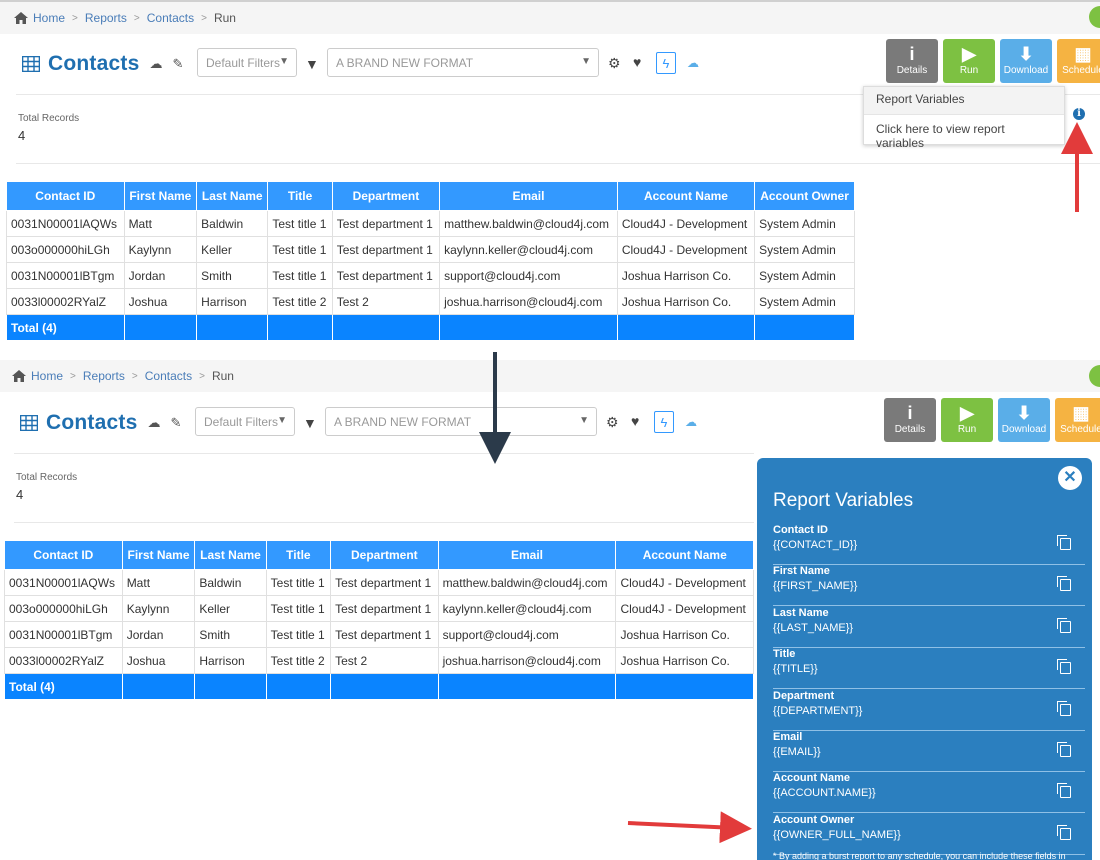 The width and height of the screenshot is (1100, 860). What do you see at coordinates (22, 135) in the screenshot?
I see `total-records-value: 4` at bounding box center [22, 135].